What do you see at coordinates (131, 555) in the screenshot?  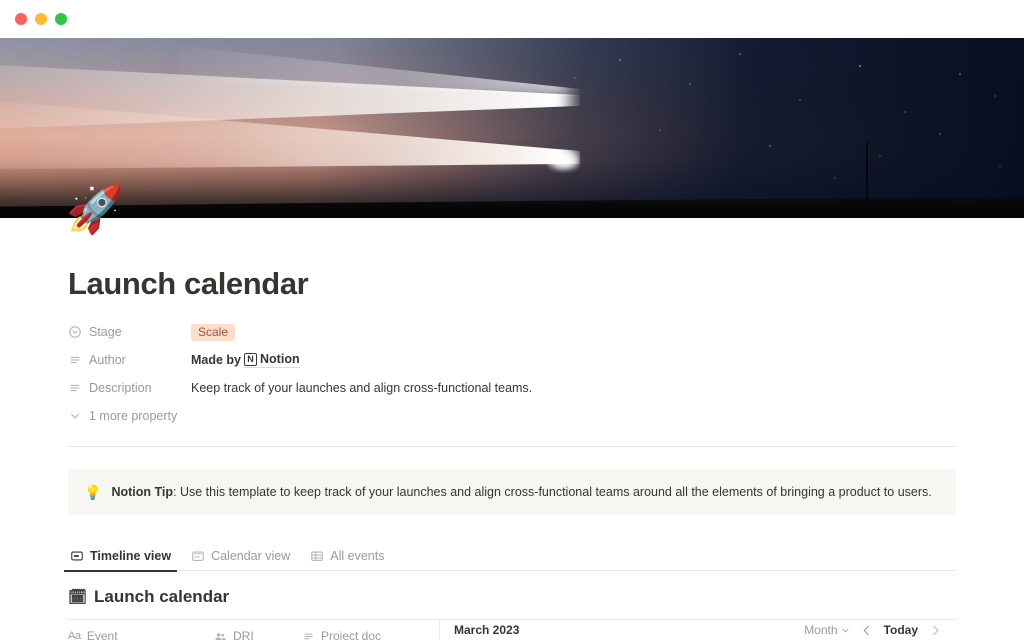 I see `tab-label-timeline: Timeline view` at bounding box center [131, 555].